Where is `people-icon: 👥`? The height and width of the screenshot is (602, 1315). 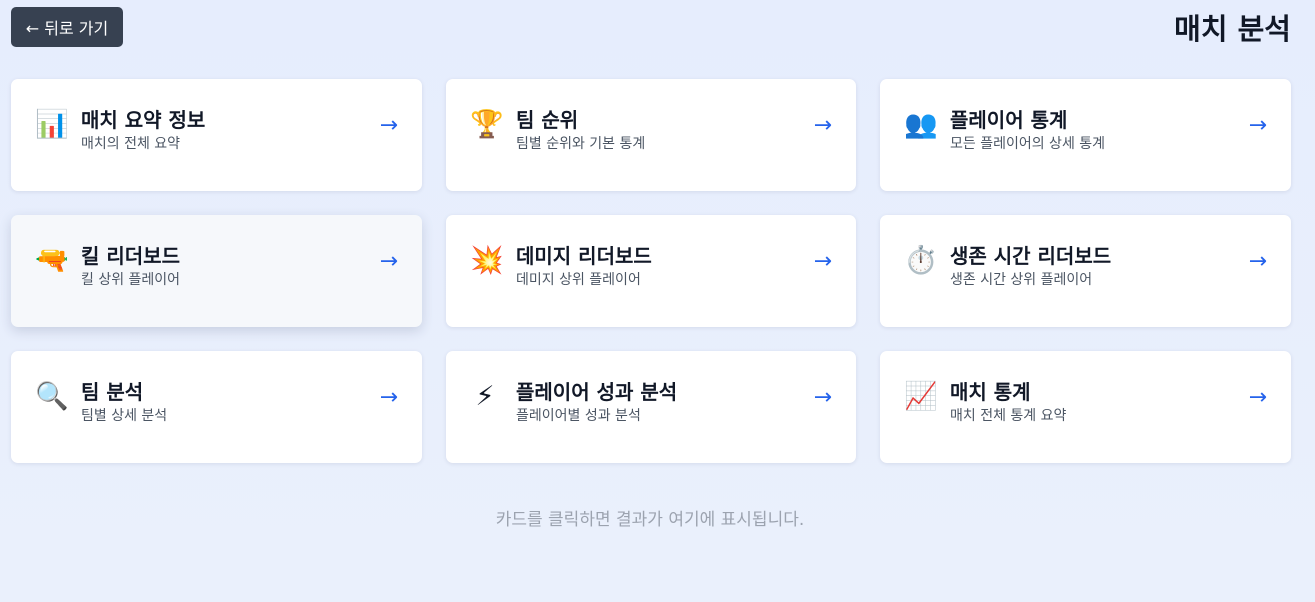 people-icon: 👥 is located at coordinates (921, 124).